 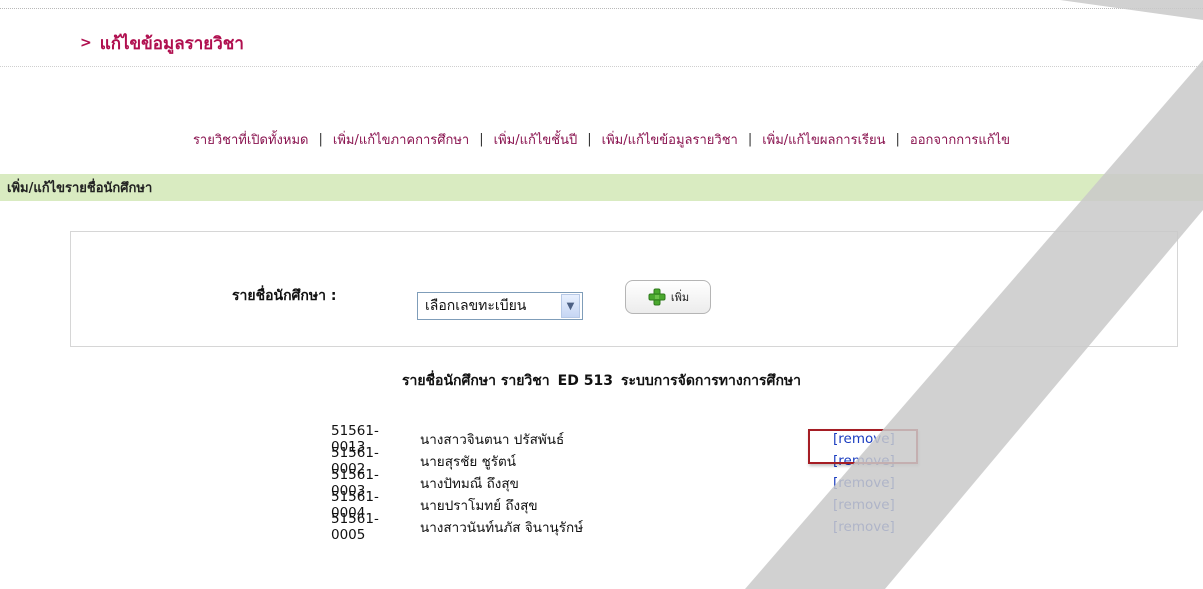 What do you see at coordinates (80, 188) in the screenshot?
I see `section-title: เพิ่ม/แก้ไขรายชื่อนักศึกษา` at bounding box center [80, 188].